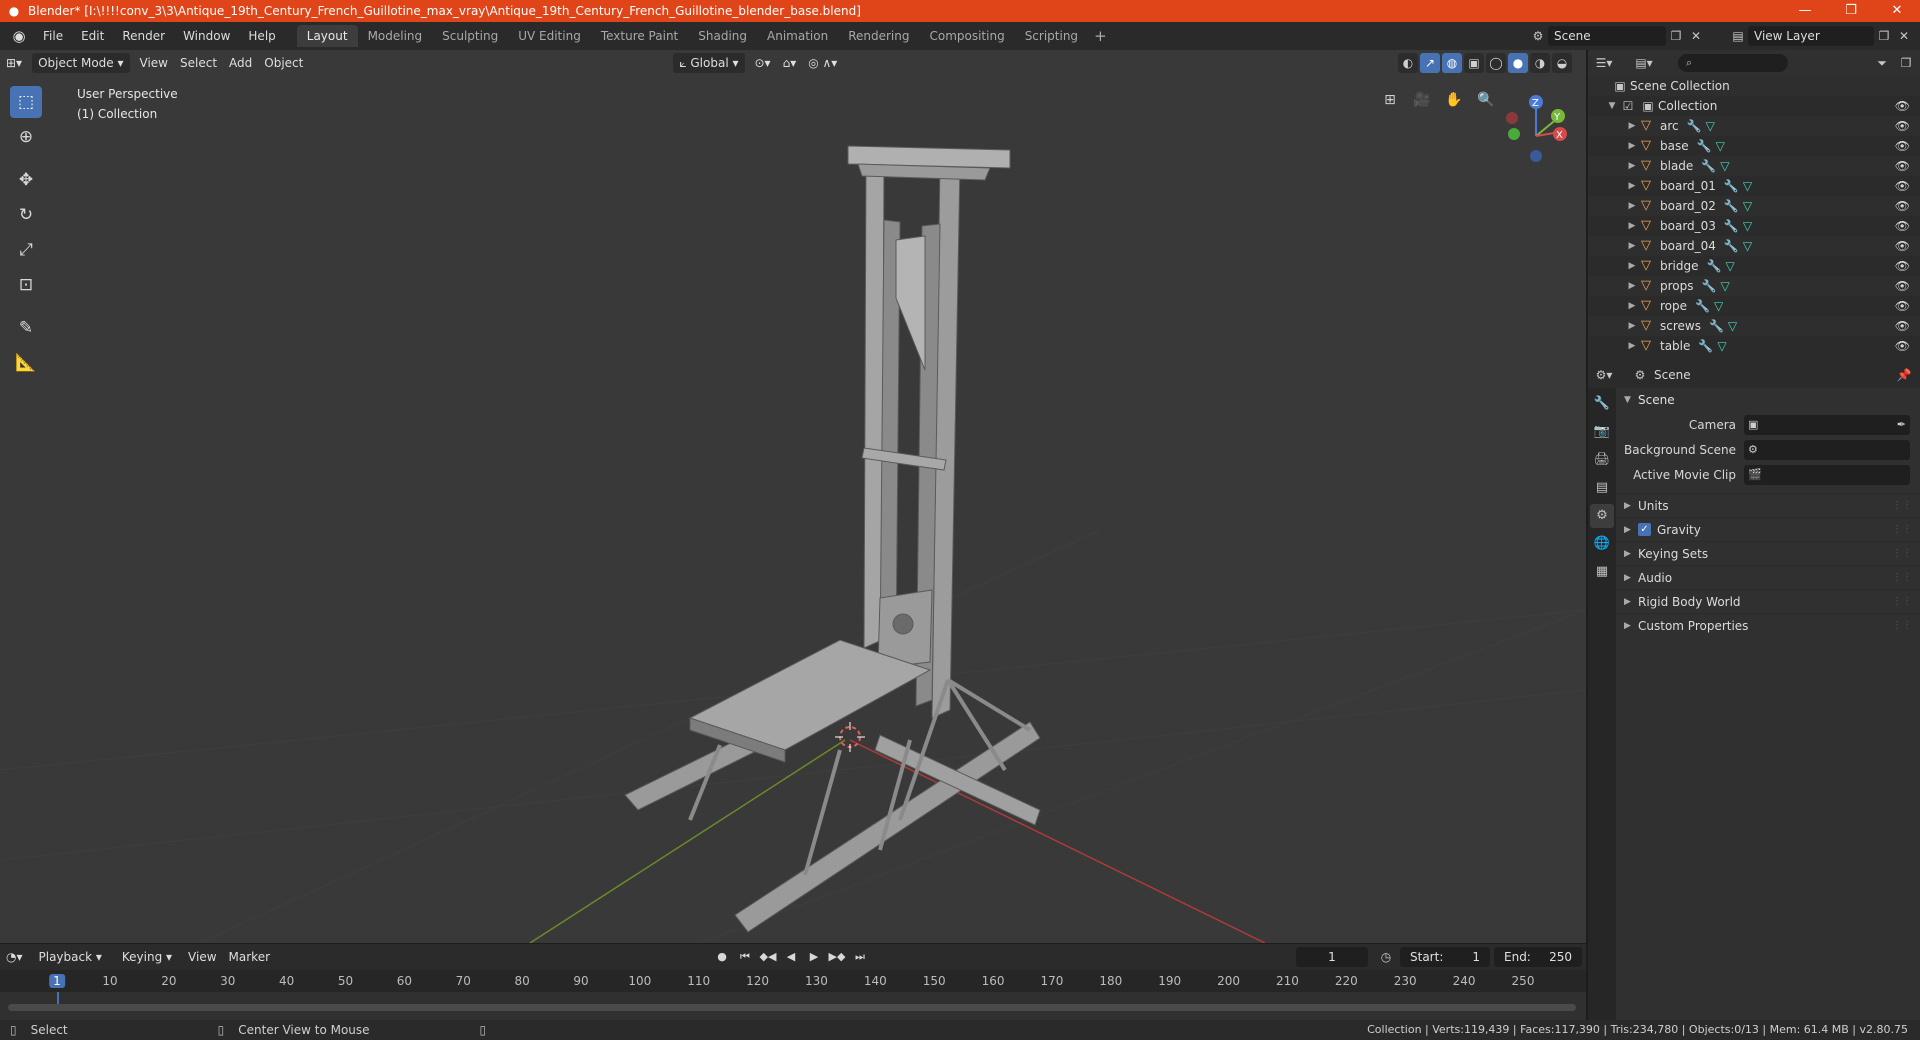 This screenshot has height=1040, width=1920. Describe the element at coordinates (745, 957) in the screenshot. I see `jump-start-icon: ⏮` at that location.